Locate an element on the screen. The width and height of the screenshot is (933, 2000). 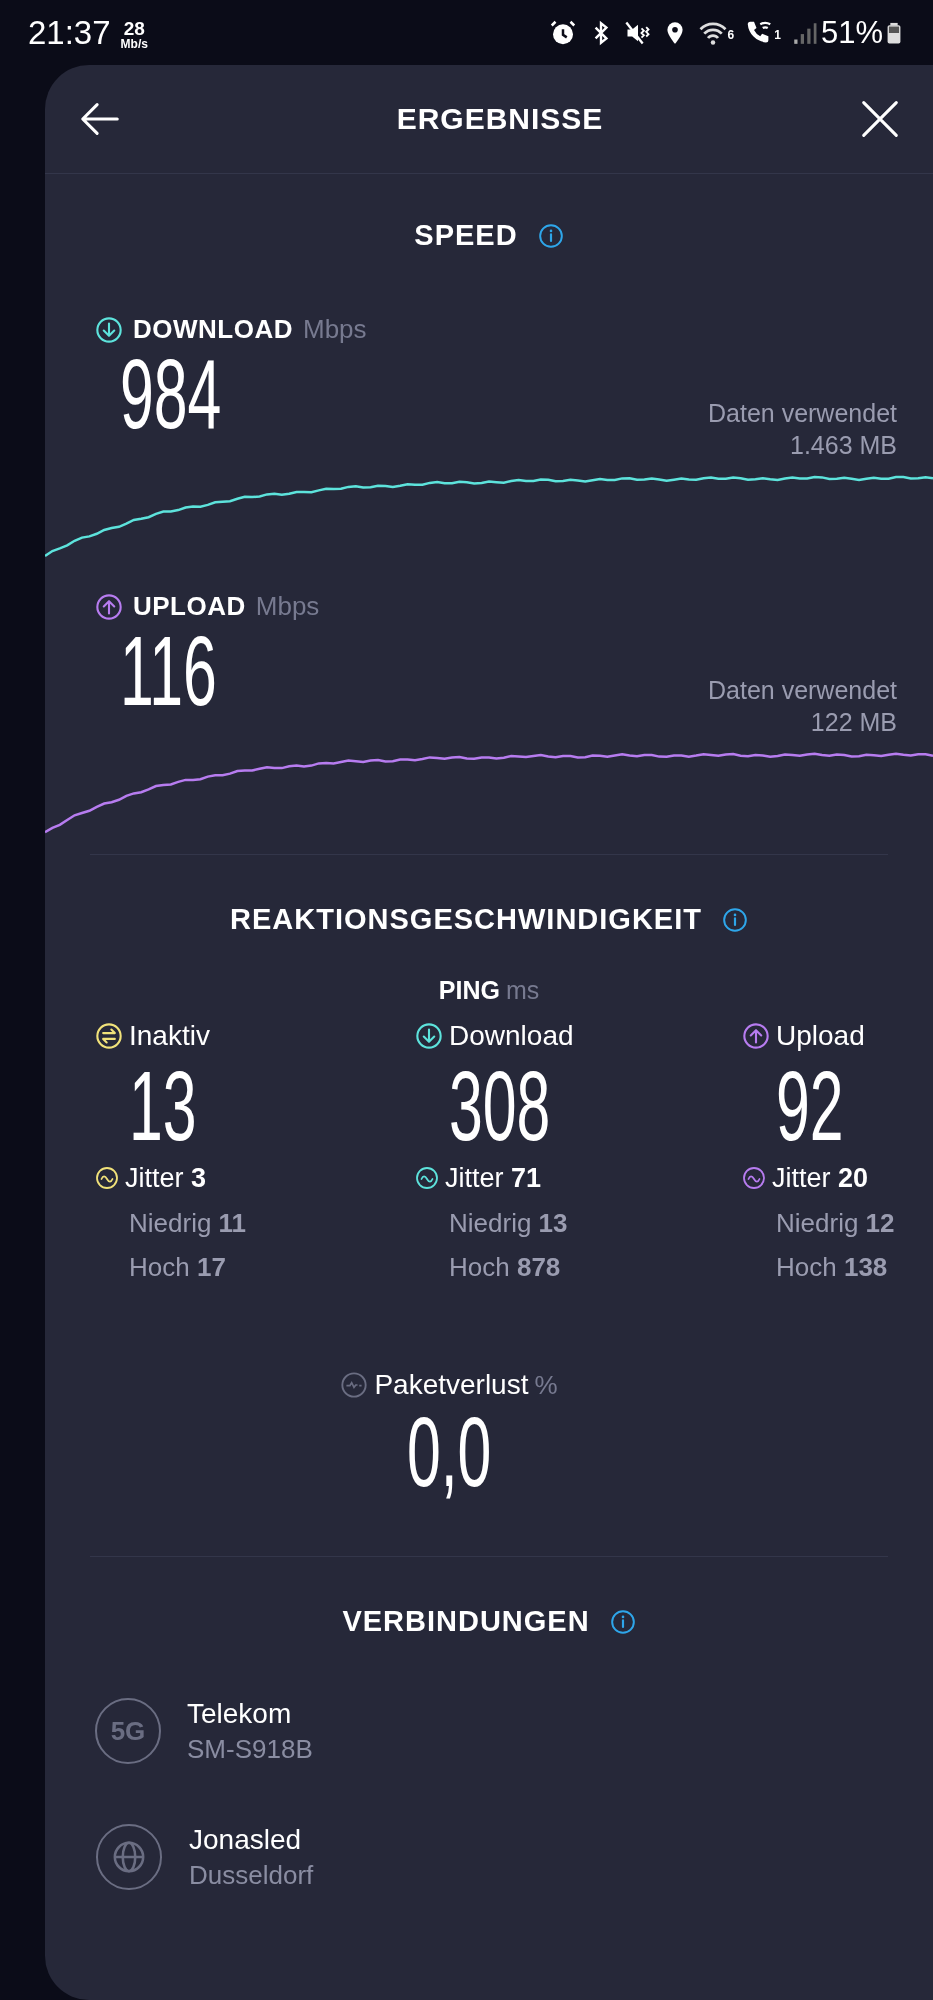
section-title: SPEED is located at coordinates (466, 235).